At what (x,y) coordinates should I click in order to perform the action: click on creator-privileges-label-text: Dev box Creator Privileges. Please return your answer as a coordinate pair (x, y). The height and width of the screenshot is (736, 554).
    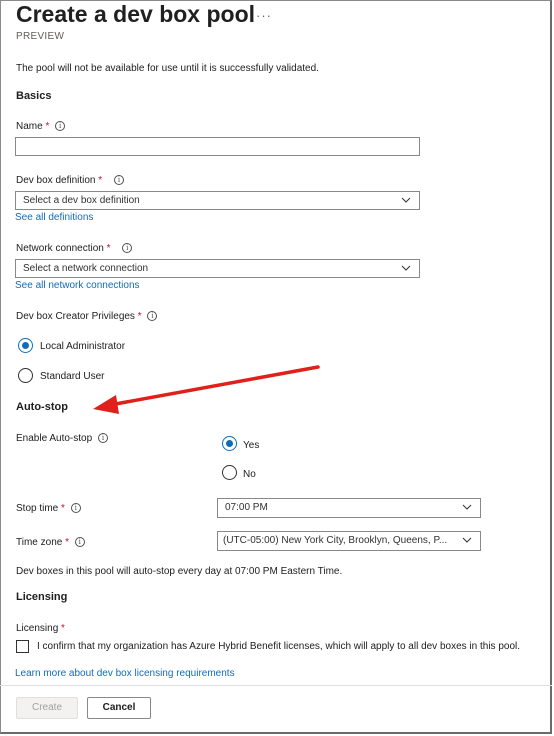
    Looking at the image, I should click on (75, 316).